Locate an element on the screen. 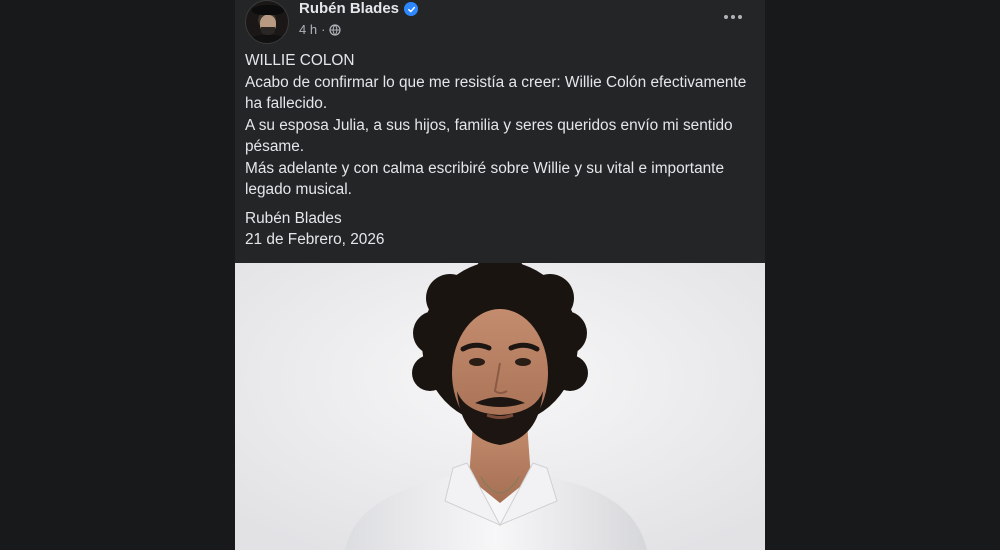 The width and height of the screenshot is (1000, 550). globe-icon is located at coordinates (335, 29).